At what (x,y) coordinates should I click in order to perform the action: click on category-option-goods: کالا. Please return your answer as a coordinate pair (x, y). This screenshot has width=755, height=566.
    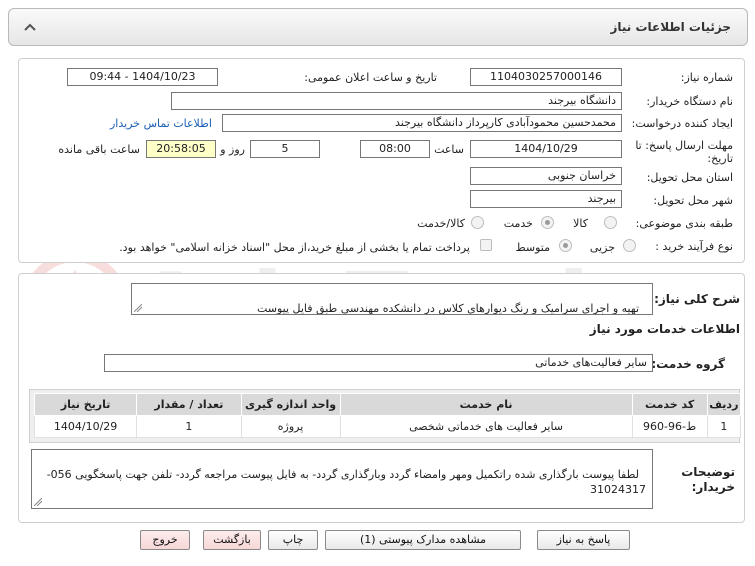
    Looking at the image, I should click on (580, 223).